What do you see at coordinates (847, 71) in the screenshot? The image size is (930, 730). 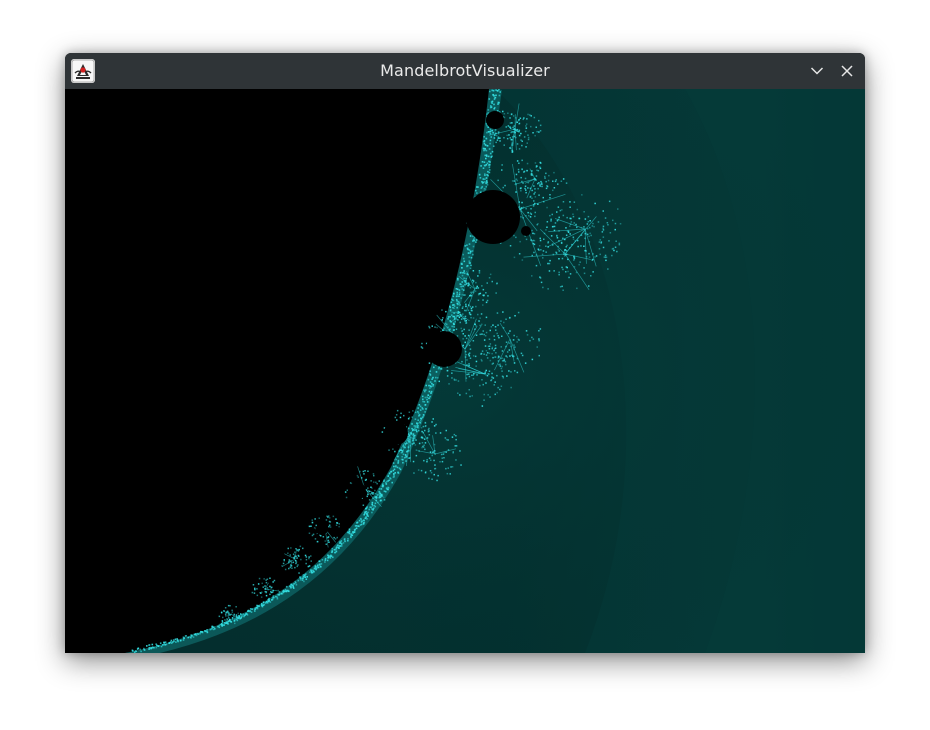 I see `close-button` at bounding box center [847, 71].